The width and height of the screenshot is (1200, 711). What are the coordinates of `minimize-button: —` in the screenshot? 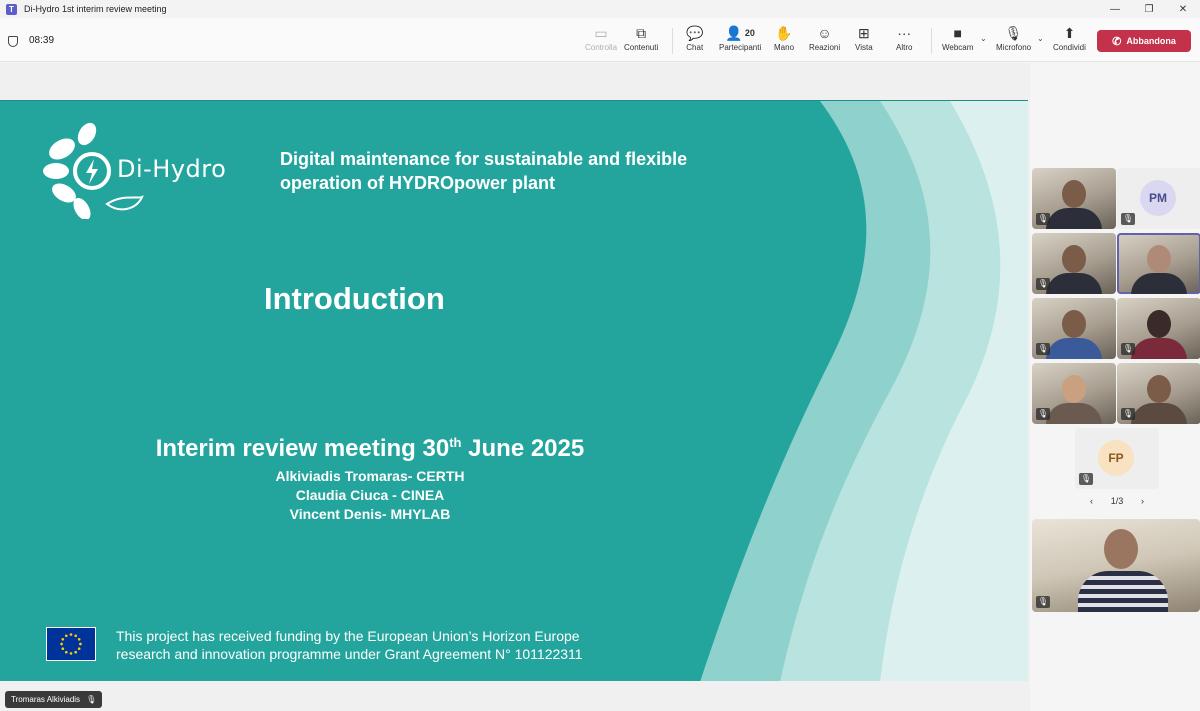 It's located at (1115, 9).